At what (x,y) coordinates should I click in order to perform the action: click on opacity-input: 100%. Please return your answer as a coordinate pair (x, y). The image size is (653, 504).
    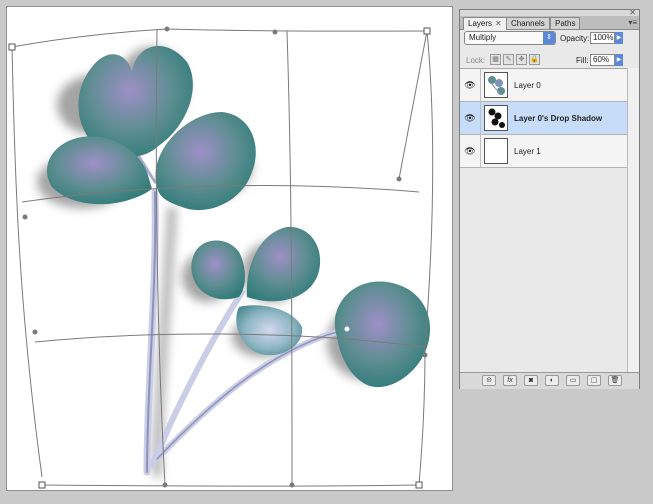
    Looking at the image, I should click on (602, 38).